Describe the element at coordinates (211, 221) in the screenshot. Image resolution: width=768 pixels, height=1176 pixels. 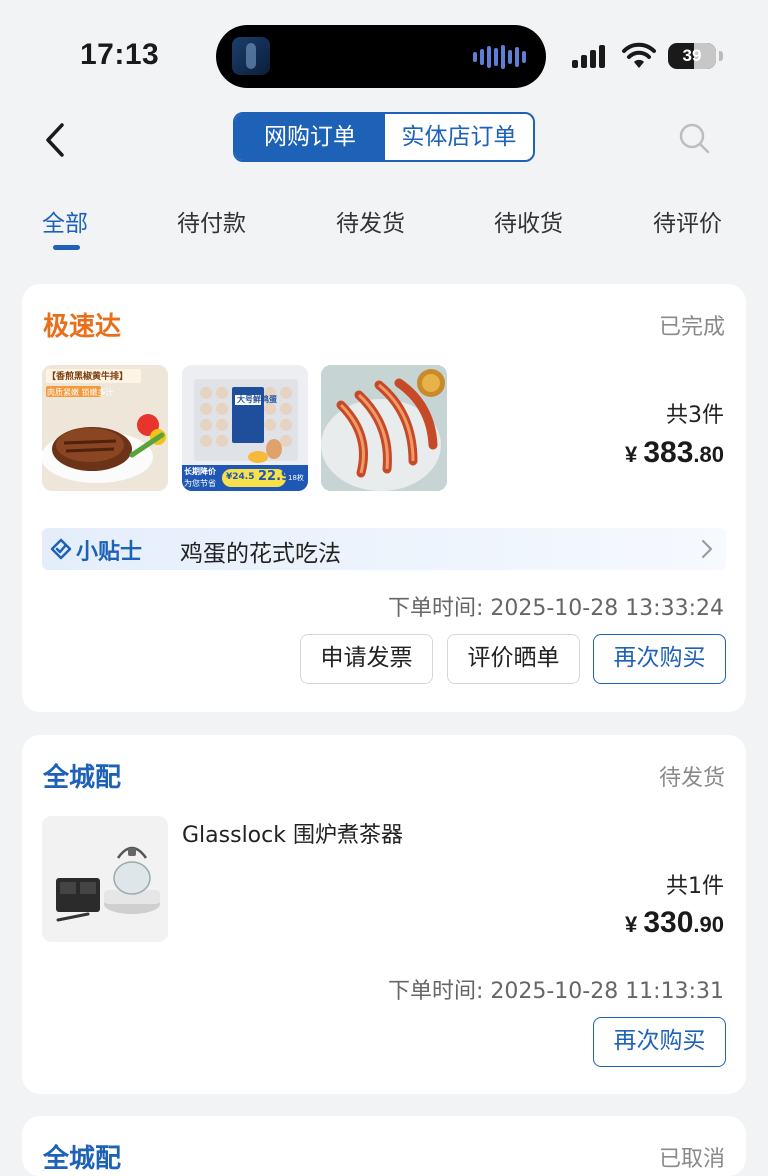
I see `tab-pending-payment: 待付款` at that location.